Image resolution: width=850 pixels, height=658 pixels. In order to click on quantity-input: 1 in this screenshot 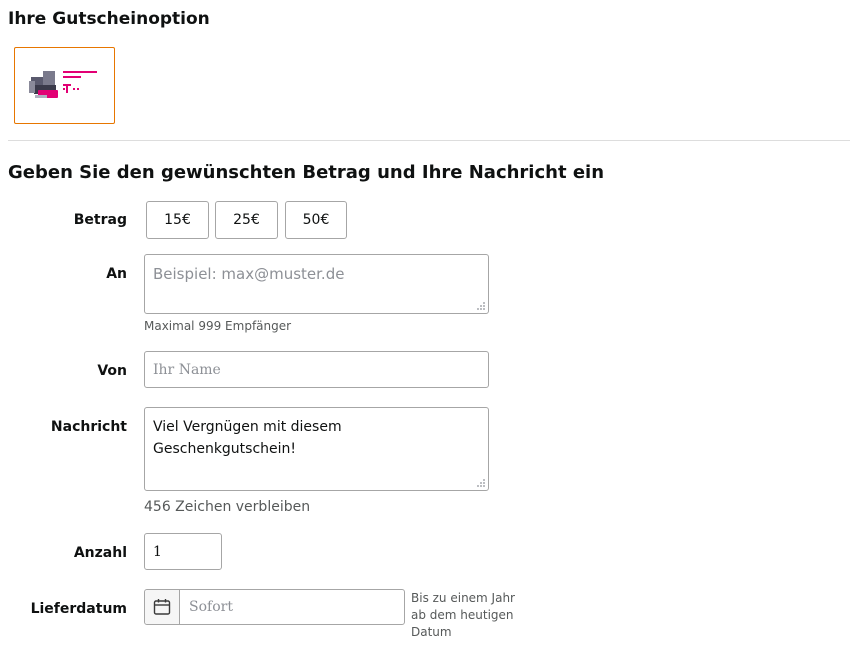, I will do `click(183, 551)`.